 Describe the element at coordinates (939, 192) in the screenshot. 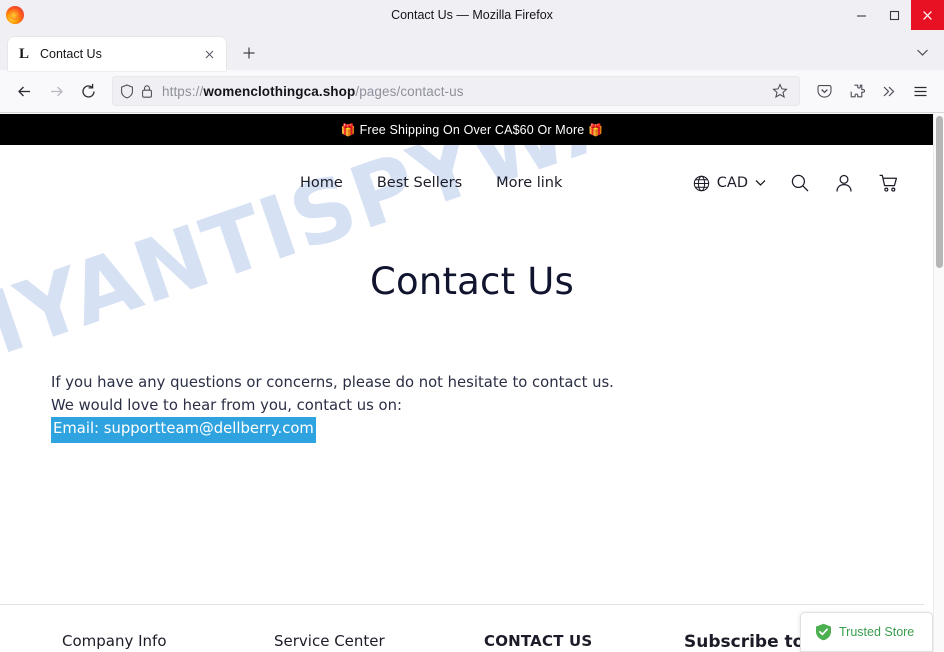

I see `scrollbar-thumb` at that location.